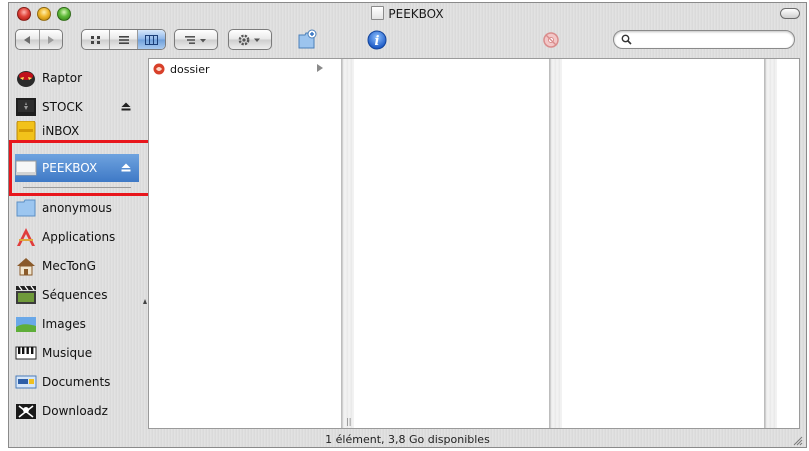 Image resolution: width=809 pixels, height=451 pixels. What do you see at coordinates (64, 324) in the screenshot?
I see `sidebar-item-label: Images` at bounding box center [64, 324].